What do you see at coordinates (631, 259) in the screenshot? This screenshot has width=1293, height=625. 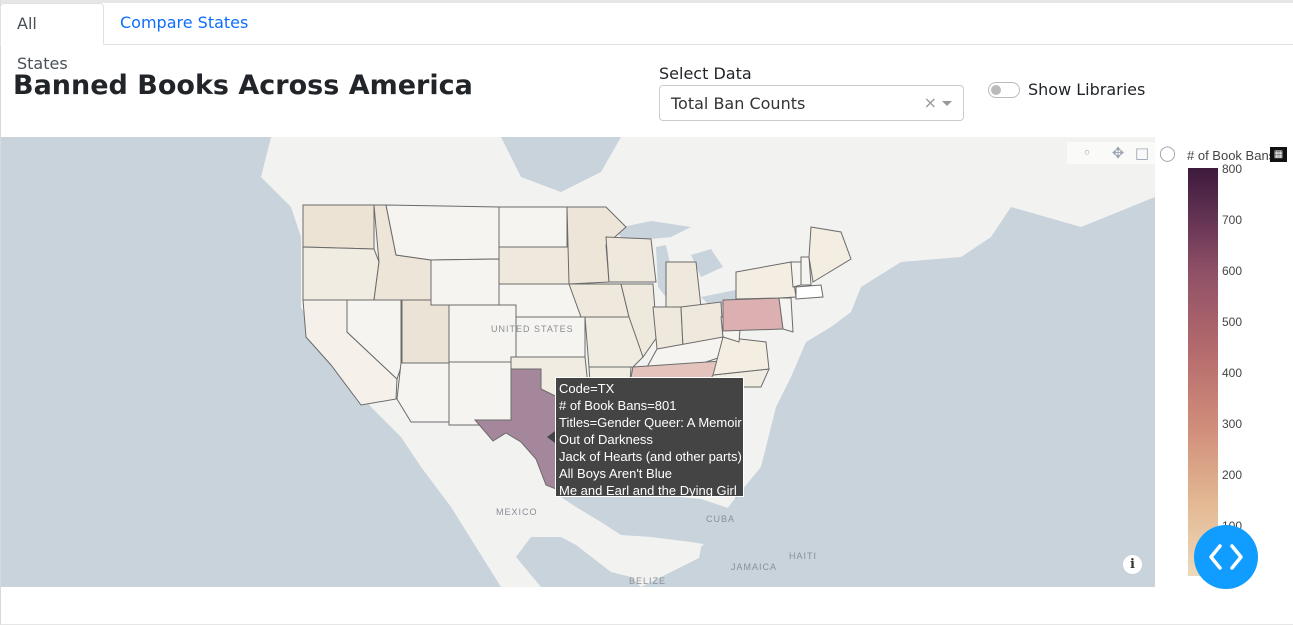 I see `state-wi` at bounding box center [631, 259].